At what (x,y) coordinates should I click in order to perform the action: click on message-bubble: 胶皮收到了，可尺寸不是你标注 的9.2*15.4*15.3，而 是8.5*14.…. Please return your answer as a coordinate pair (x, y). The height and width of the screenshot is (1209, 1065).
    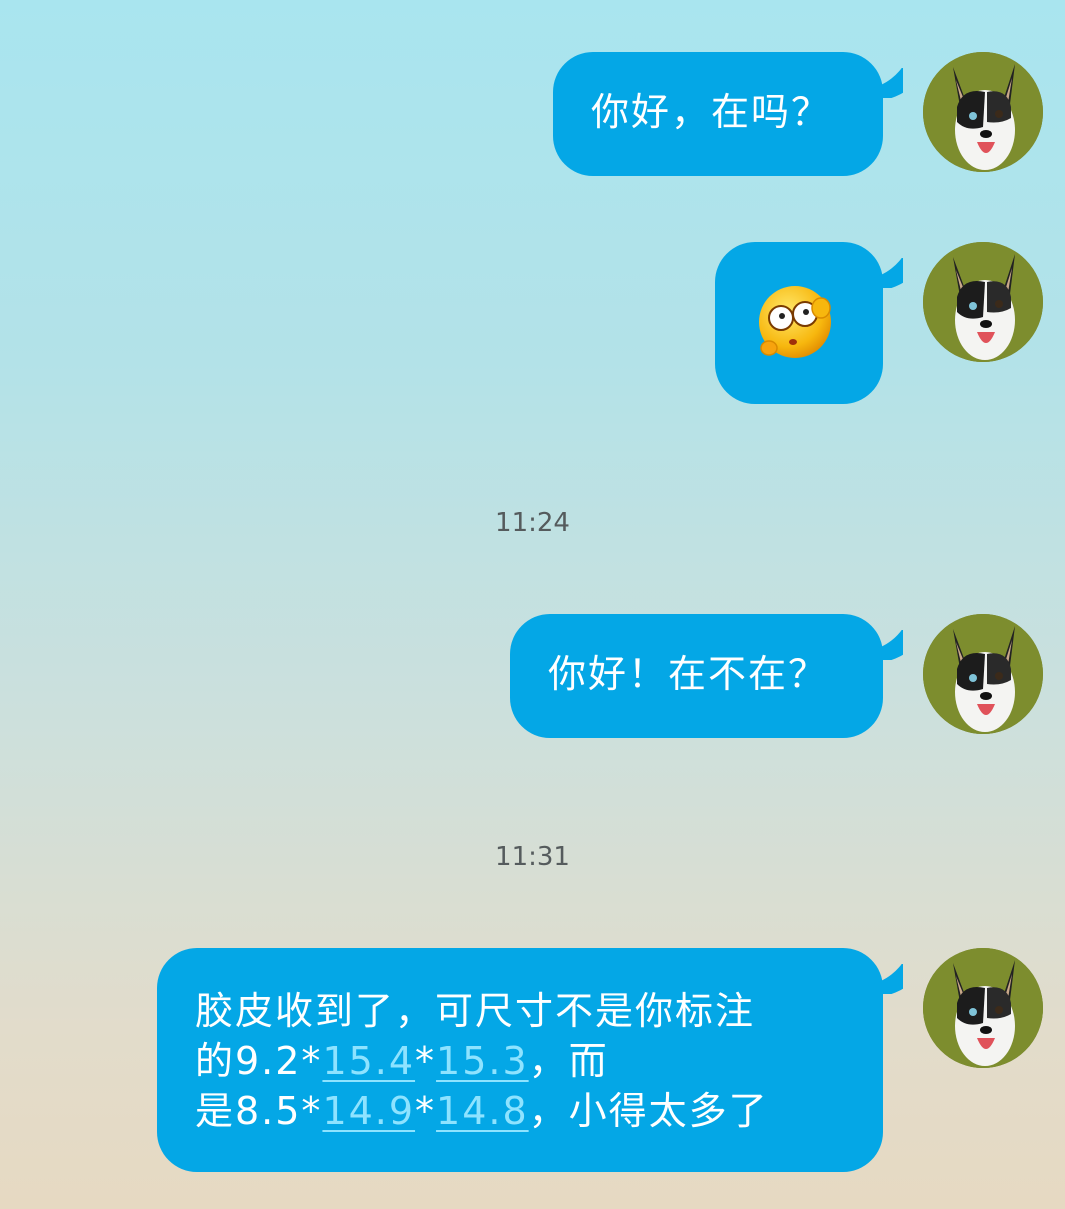
    Looking at the image, I should click on (520, 1060).